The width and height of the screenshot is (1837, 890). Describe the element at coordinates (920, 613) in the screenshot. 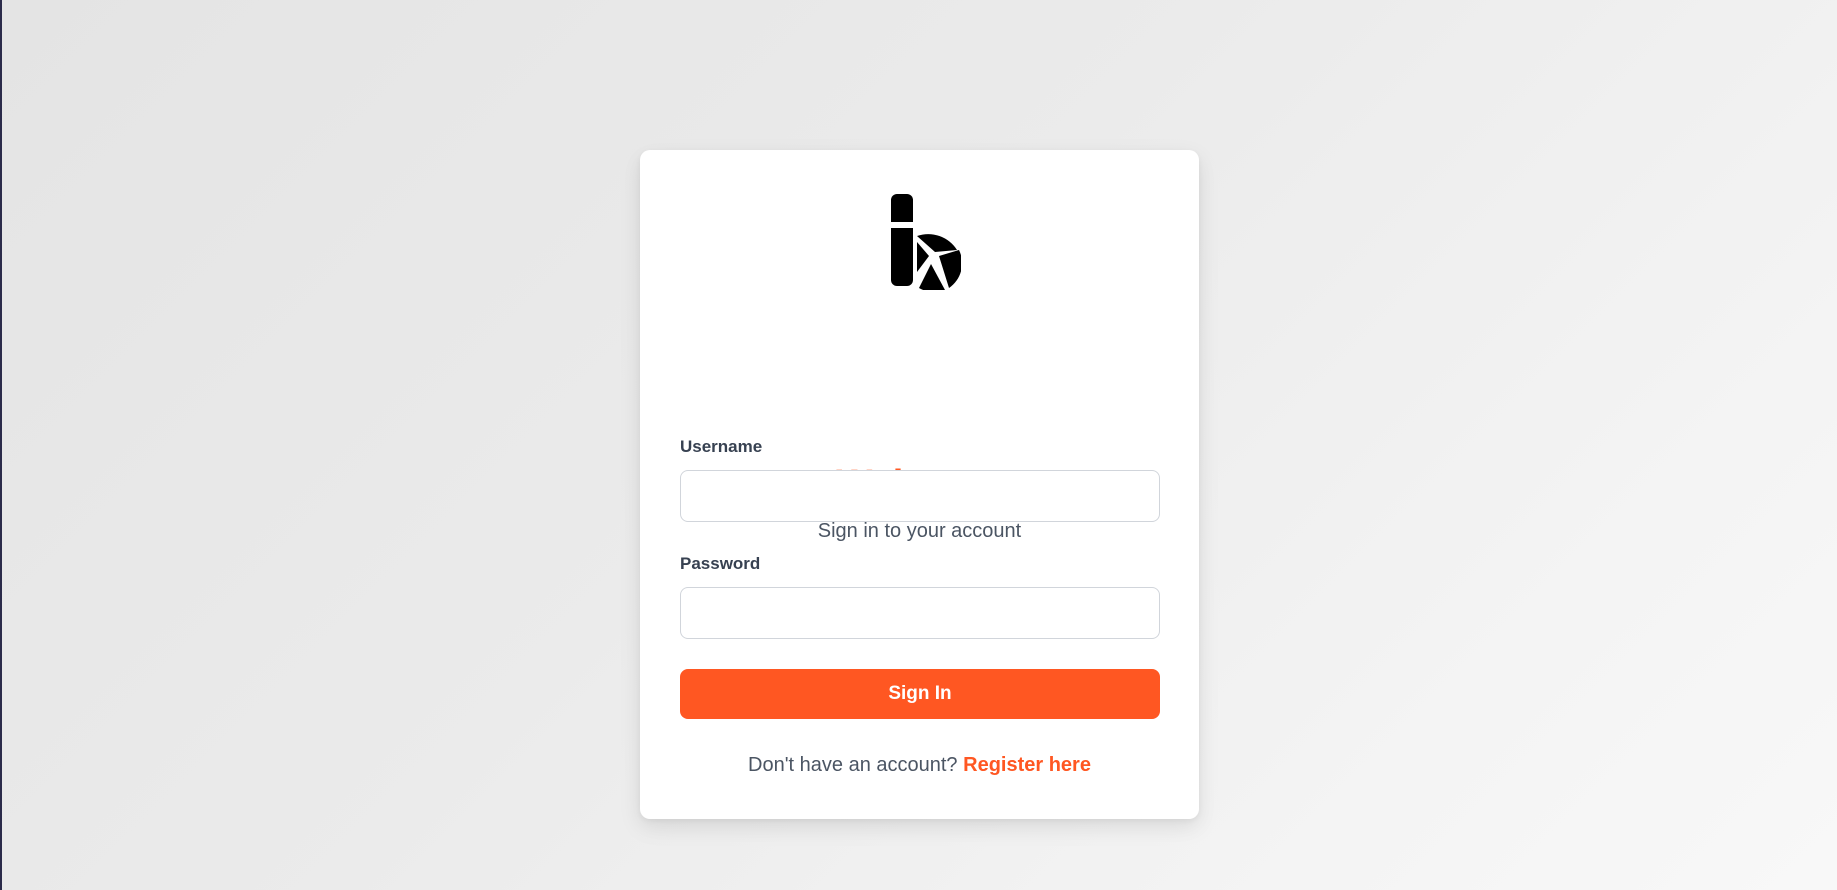

I see `password-input` at that location.